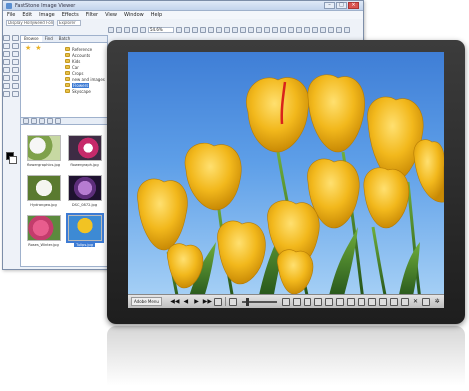 The width and height of the screenshot is (469, 391). What do you see at coordinates (70, 15) in the screenshot?
I see `menu-item-effects: Effects` at bounding box center [70, 15].